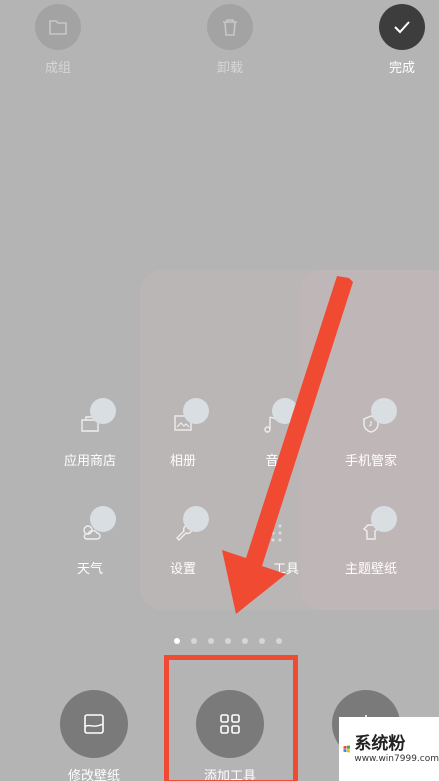  What do you see at coordinates (287, 445) in the screenshot?
I see `pointer-arrow` at bounding box center [287, 445].